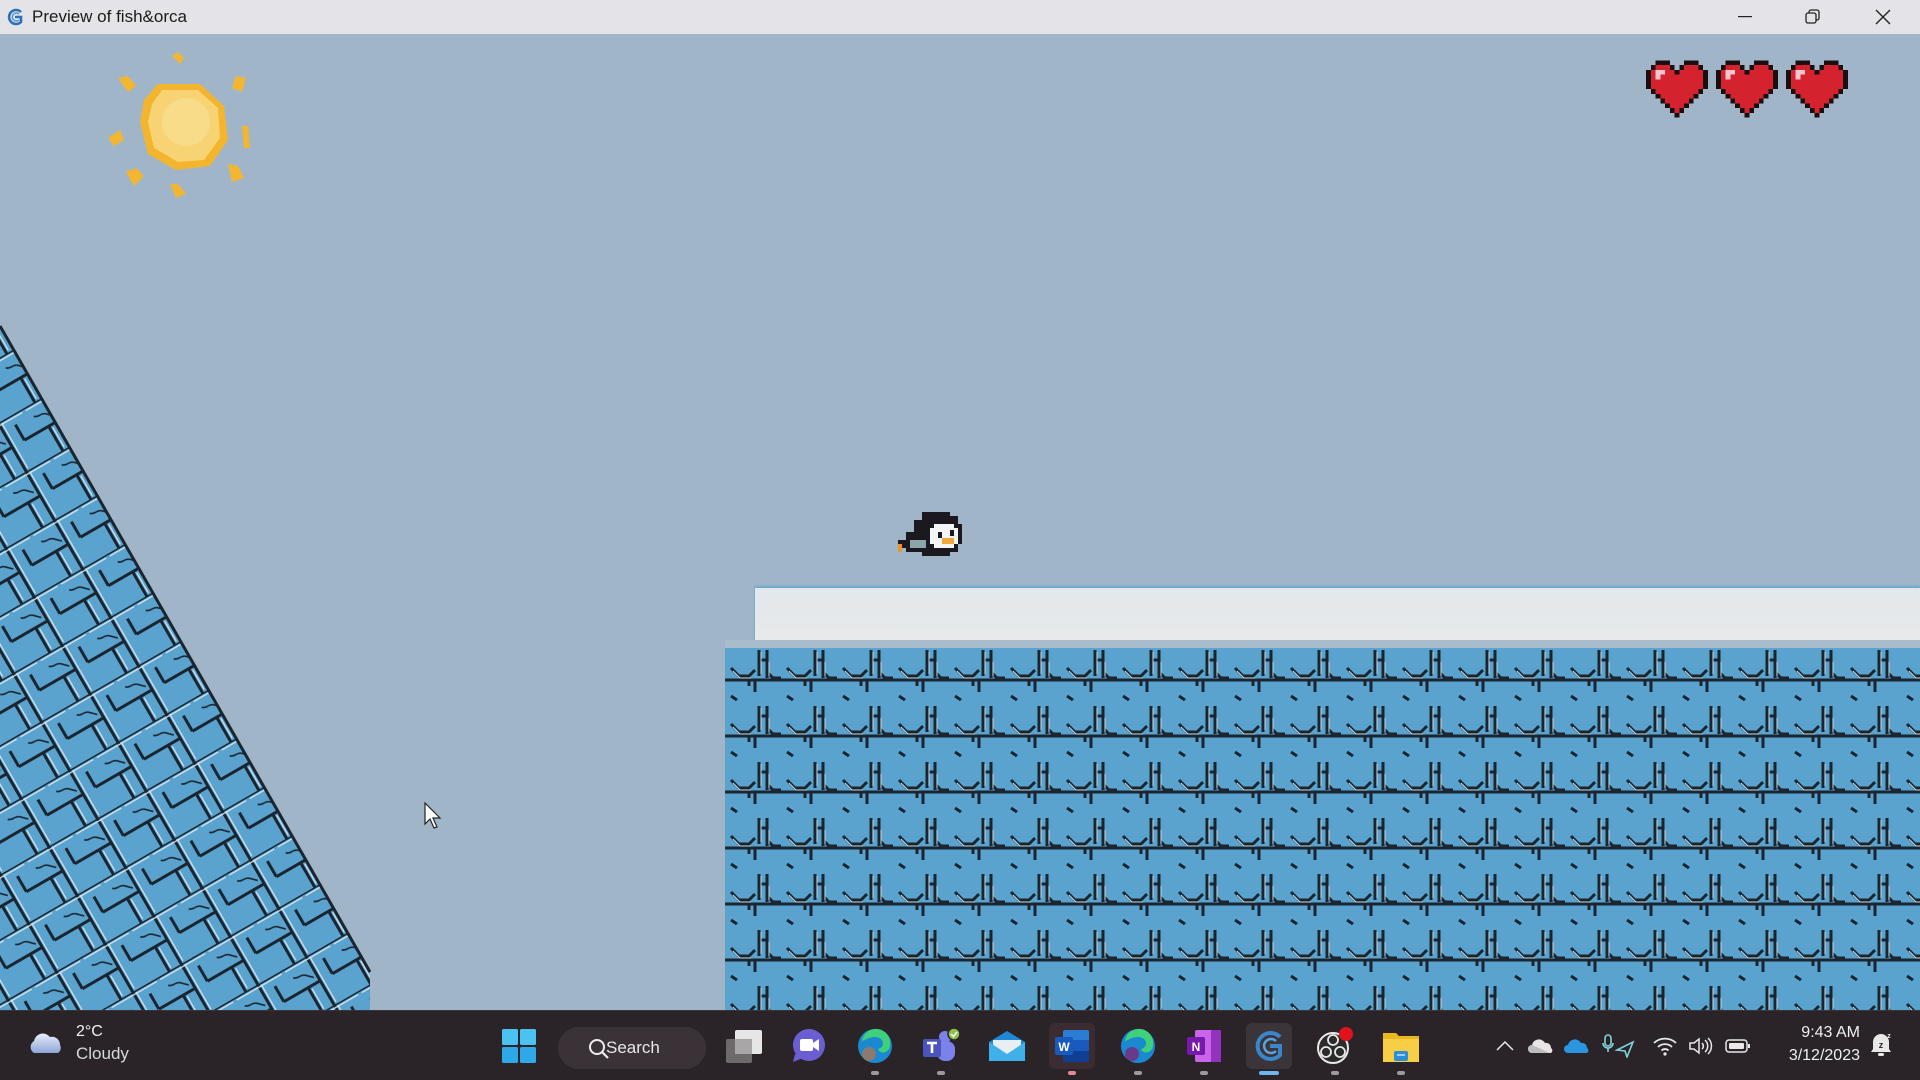  Describe the element at coordinates (599, 1049) in the screenshot. I see `search-icon` at that location.